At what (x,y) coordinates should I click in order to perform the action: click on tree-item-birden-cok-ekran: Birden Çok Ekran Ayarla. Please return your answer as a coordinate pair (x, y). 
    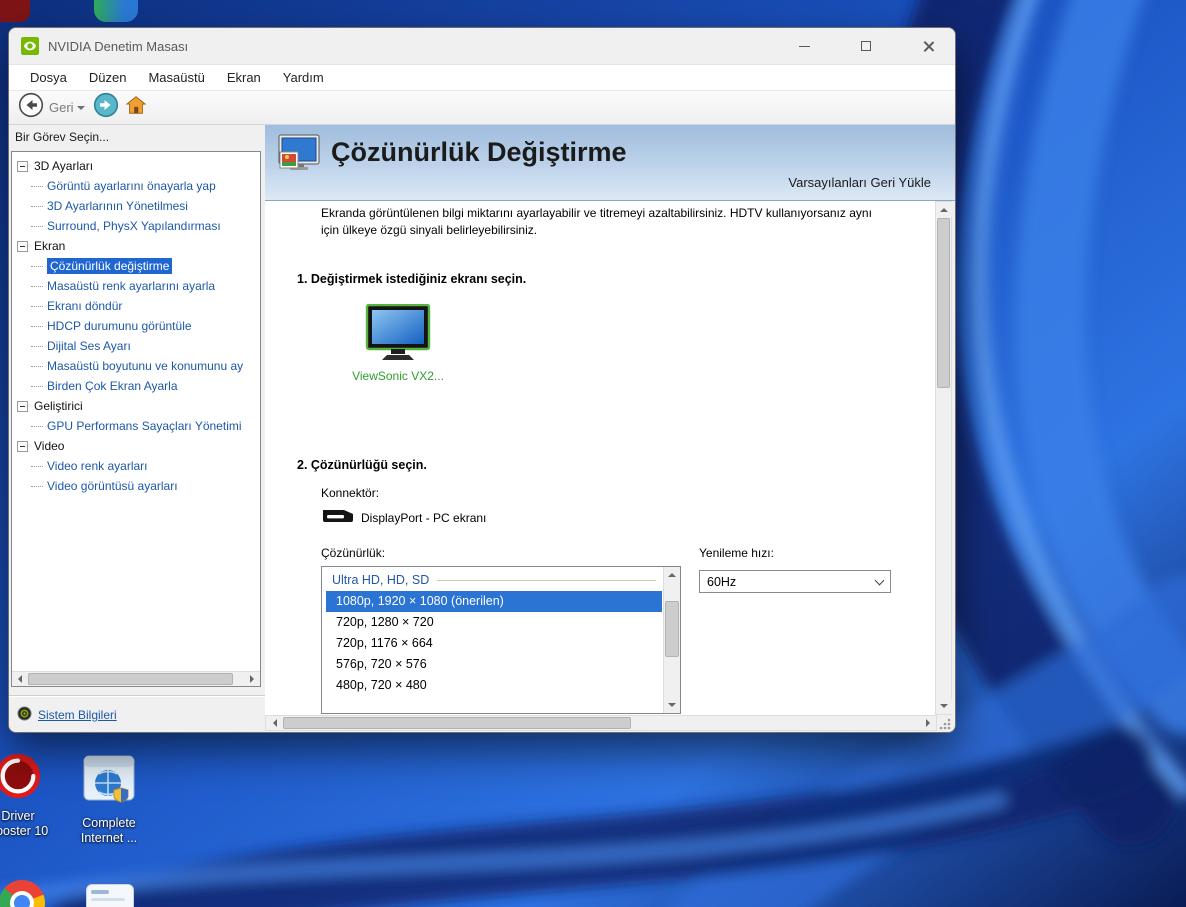
    Looking at the image, I should click on (136, 386).